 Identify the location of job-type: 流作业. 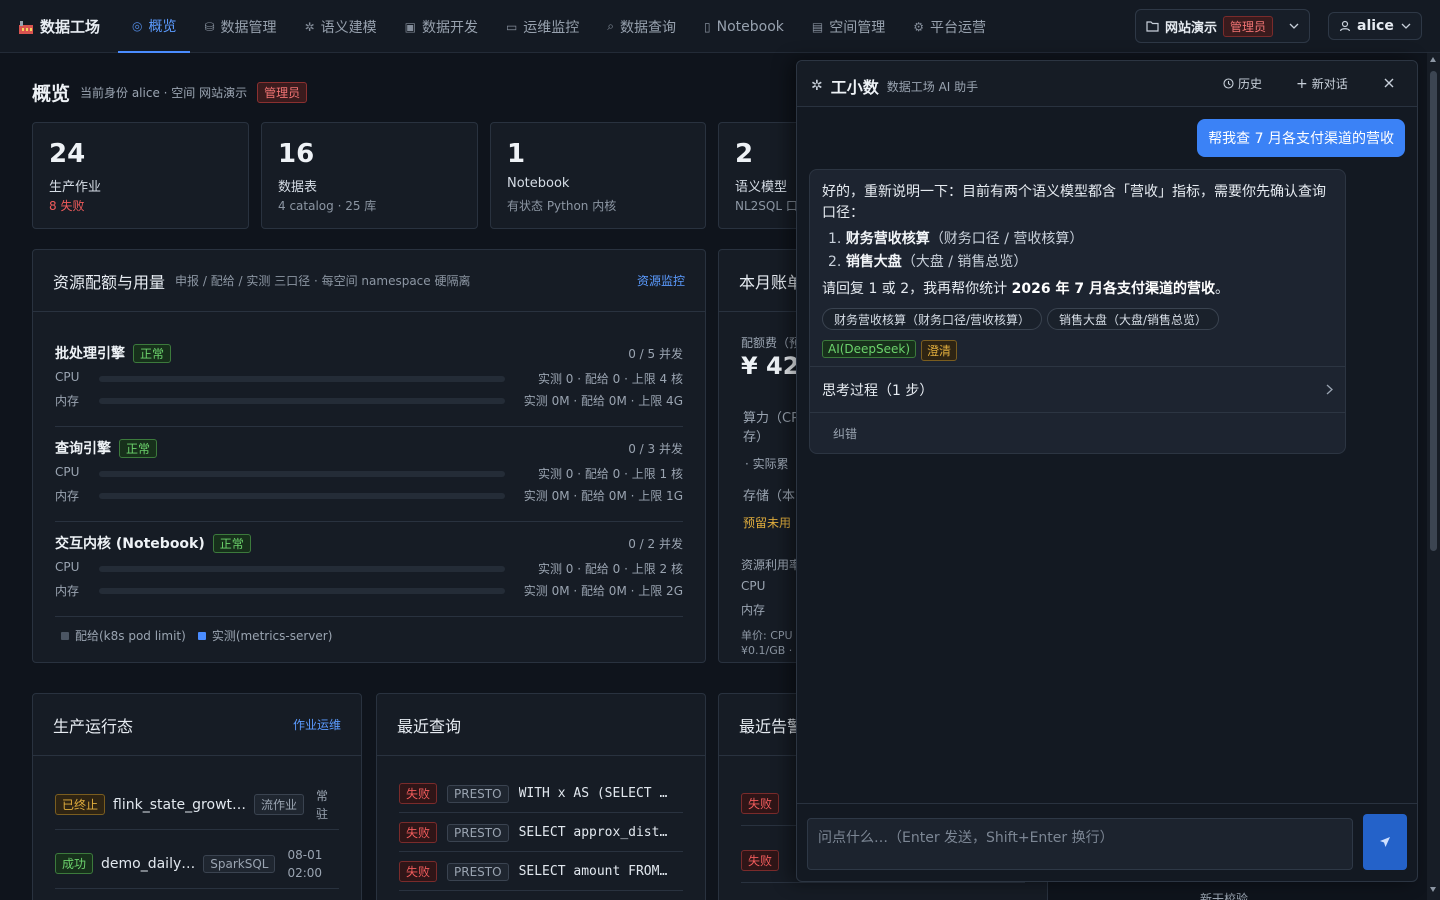
(279, 804).